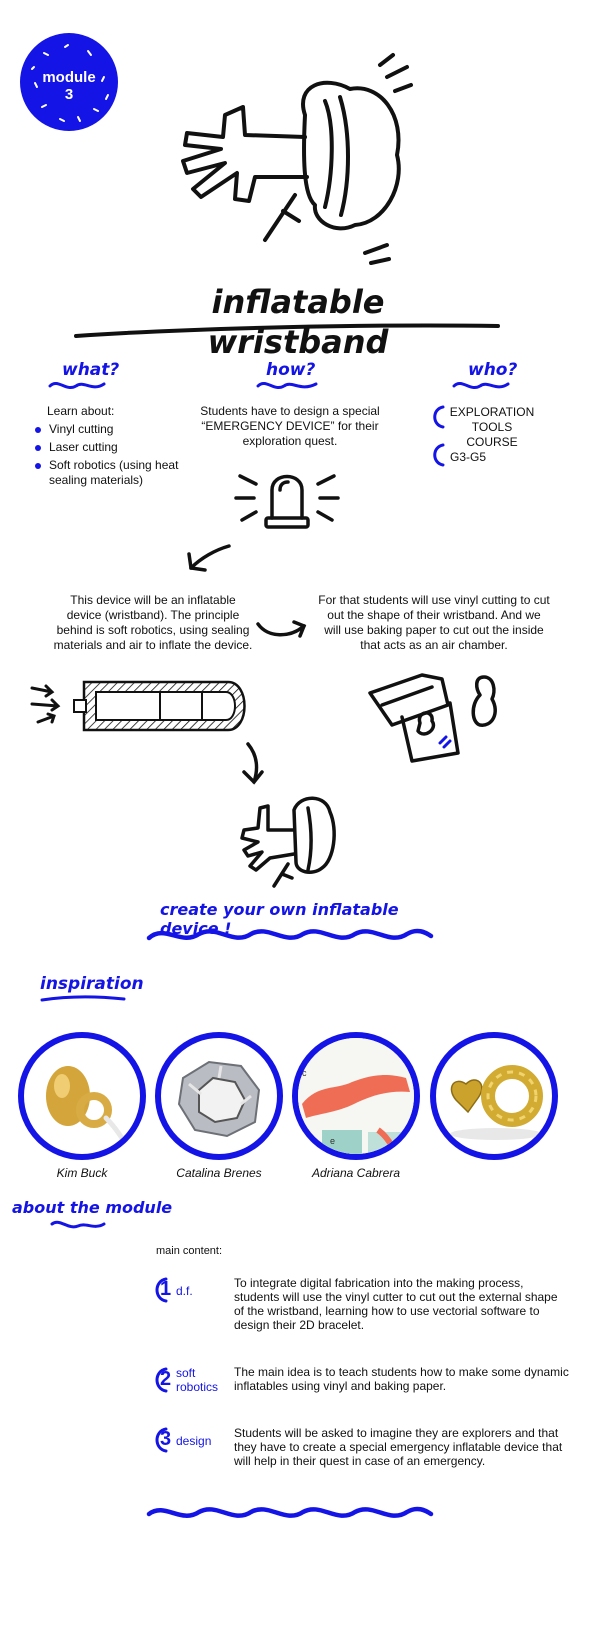 Image resolution: width=600 pixels, height=1641 pixels. Describe the element at coordinates (69, 94) in the screenshot. I see `badge-number: 3` at that location.